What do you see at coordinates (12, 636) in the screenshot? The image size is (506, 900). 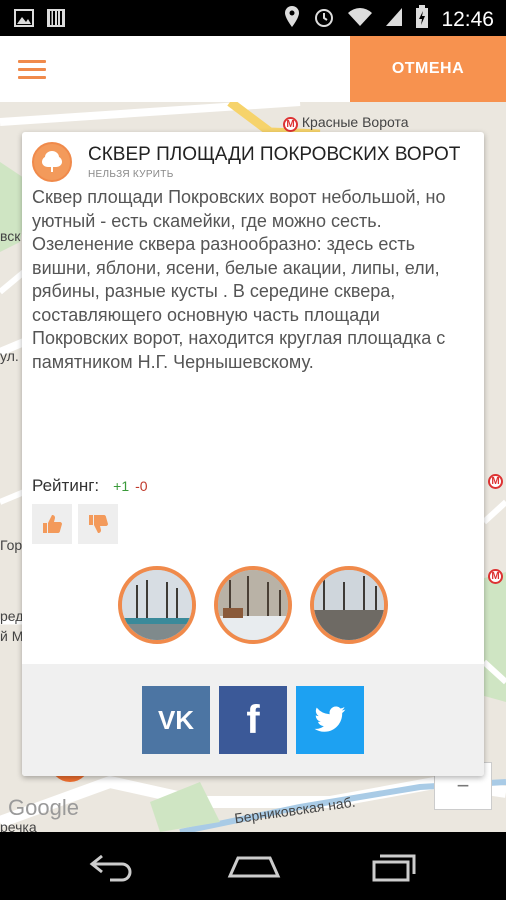 I see `map-label-l-m: й М` at bounding box center [12, 636].